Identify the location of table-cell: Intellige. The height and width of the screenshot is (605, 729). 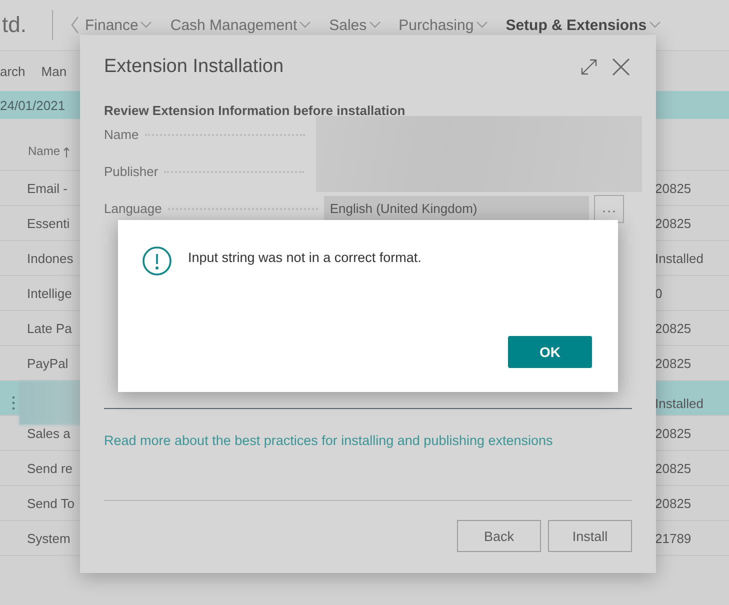
(49, 293).